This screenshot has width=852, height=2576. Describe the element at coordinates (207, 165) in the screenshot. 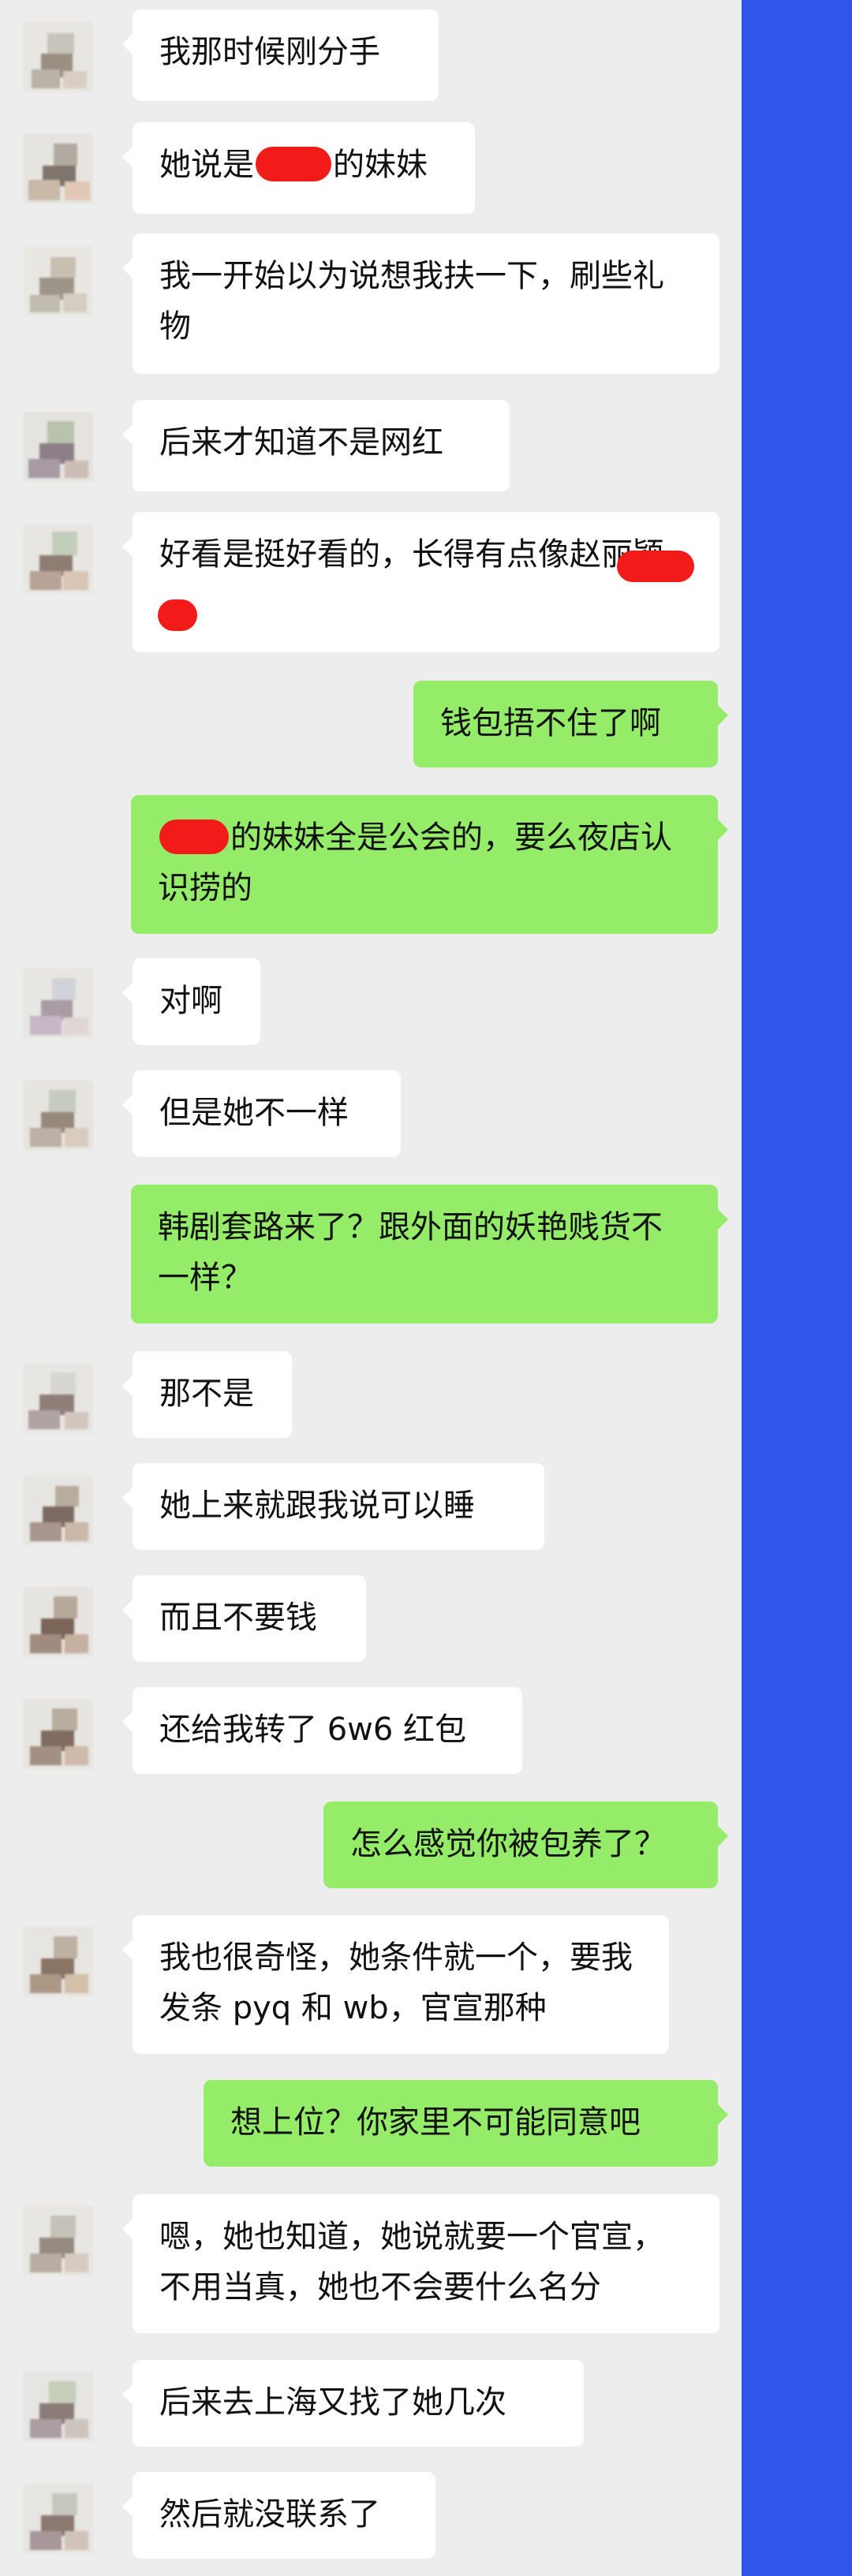

I see `message-text: 她说是` at that location.